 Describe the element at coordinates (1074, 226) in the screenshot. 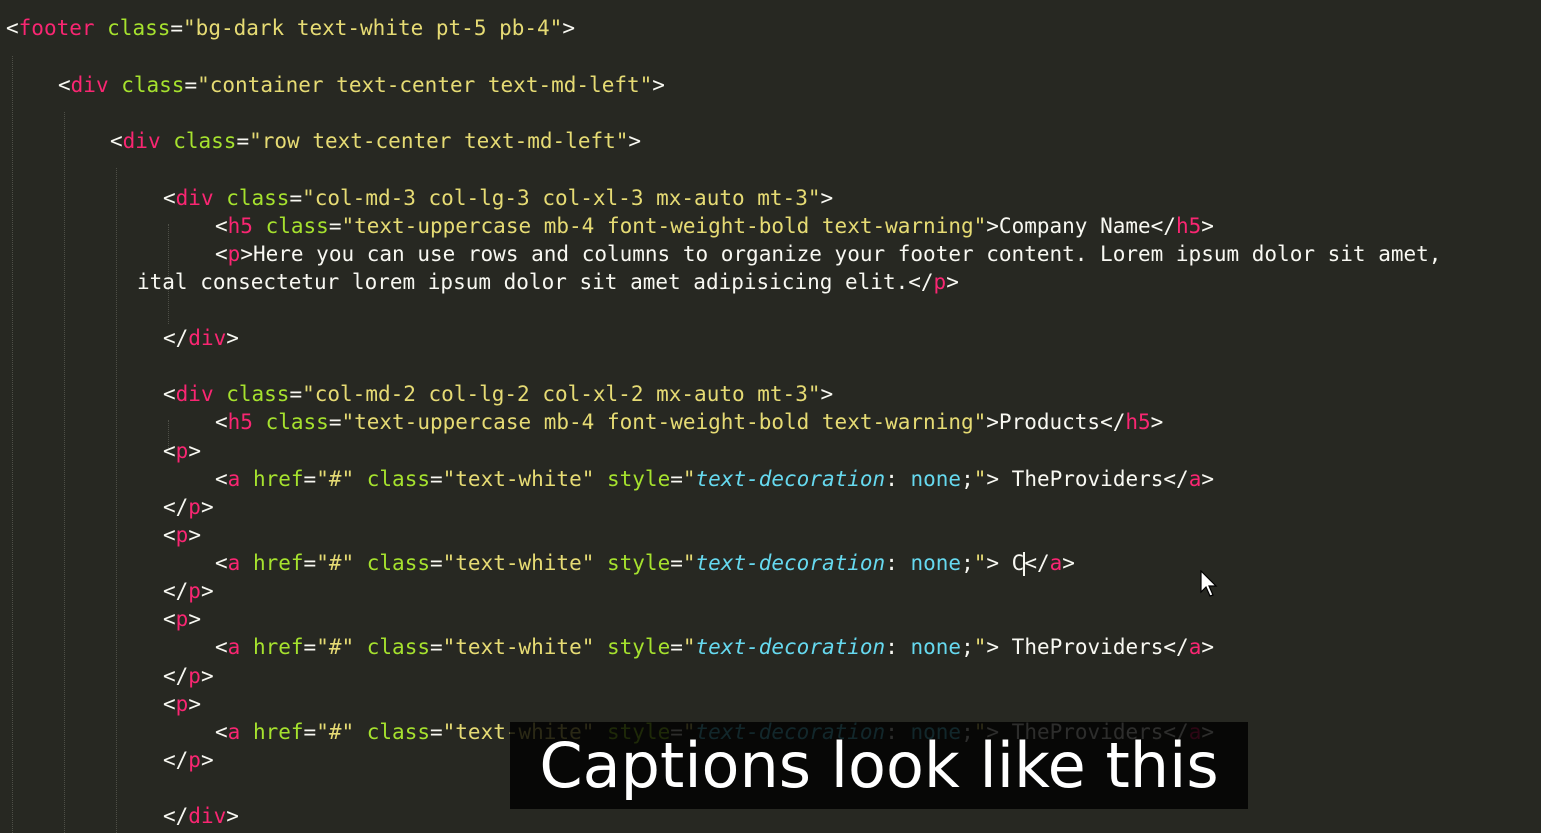

I see `text-content: Company Name` at that location.